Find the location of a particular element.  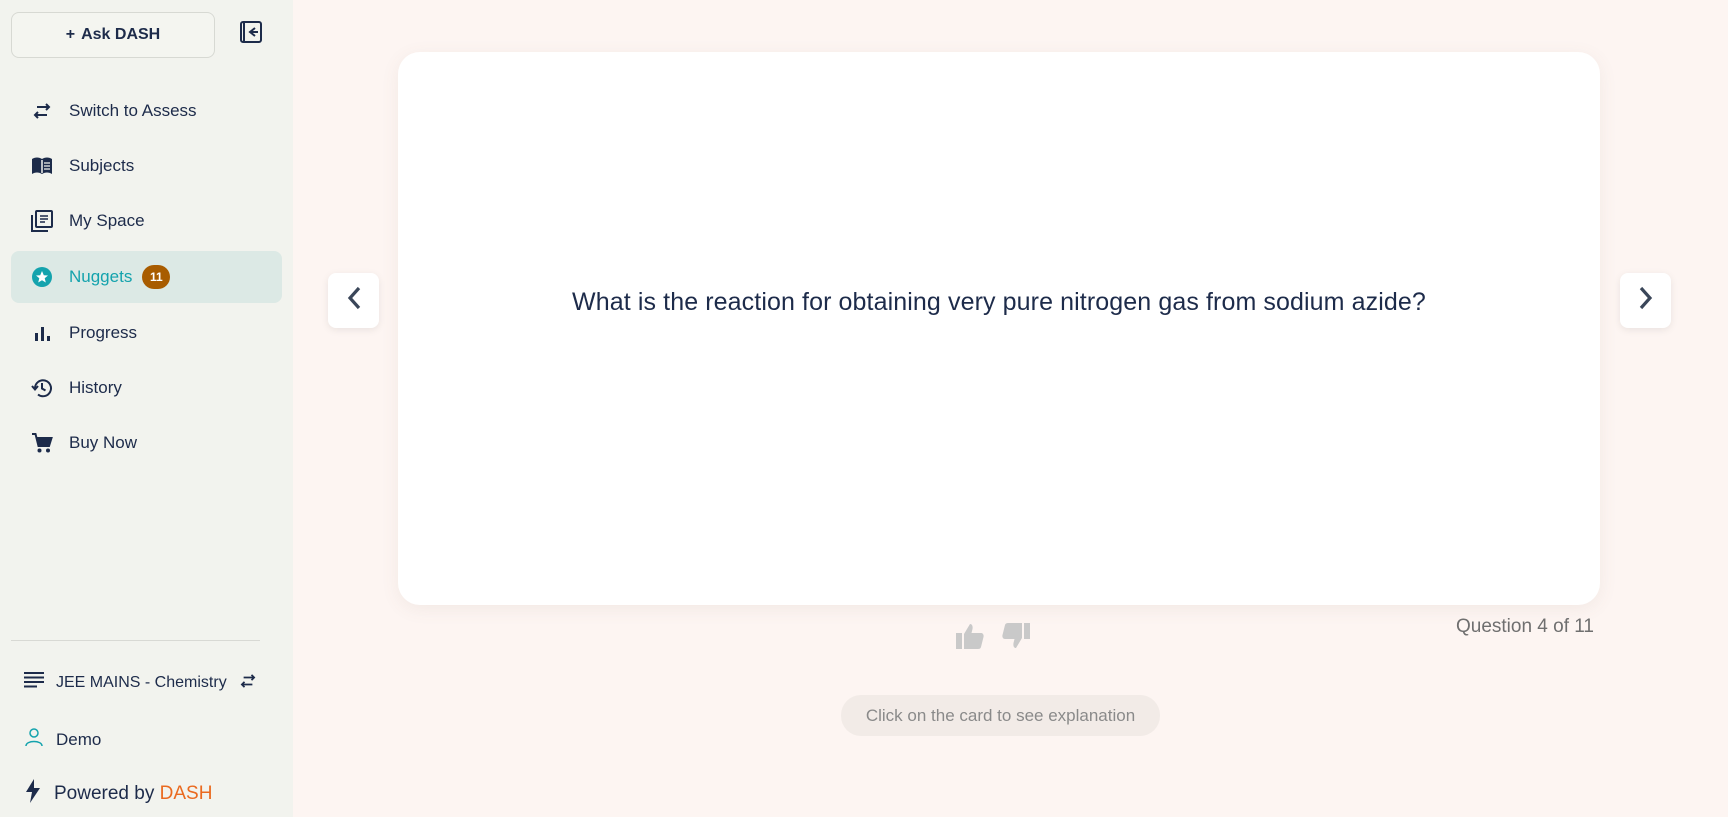

brand-name: DASH is located at coordinates (186, 793).